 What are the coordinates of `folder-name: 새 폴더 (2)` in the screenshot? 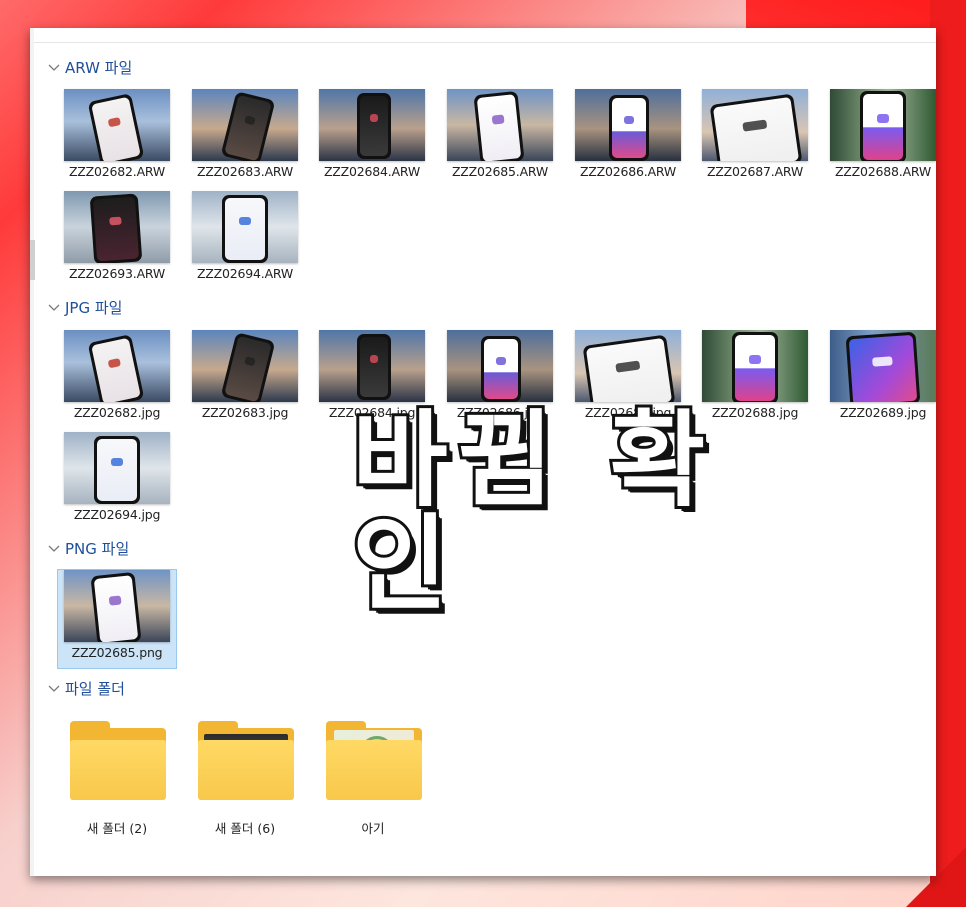 It's located at (117, 828).